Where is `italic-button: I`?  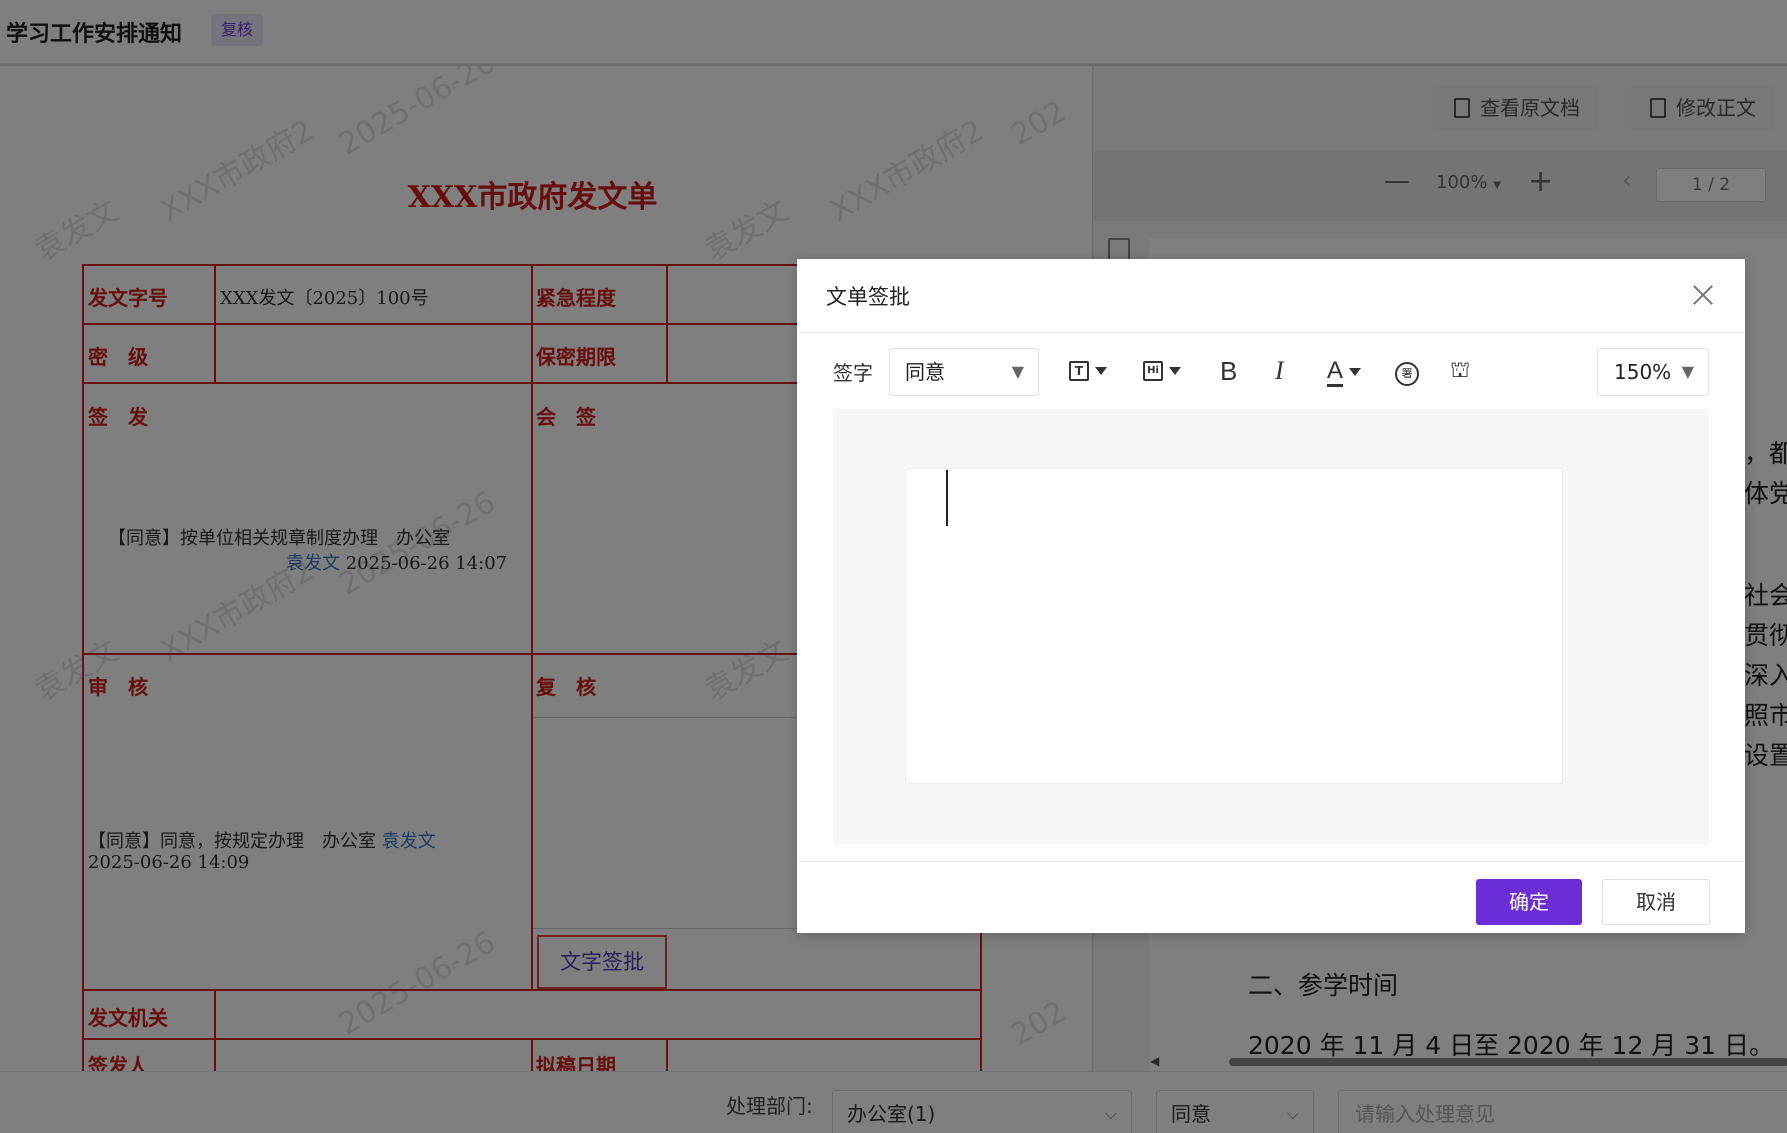
italic-button: I is located at coordinates (1279, 371).